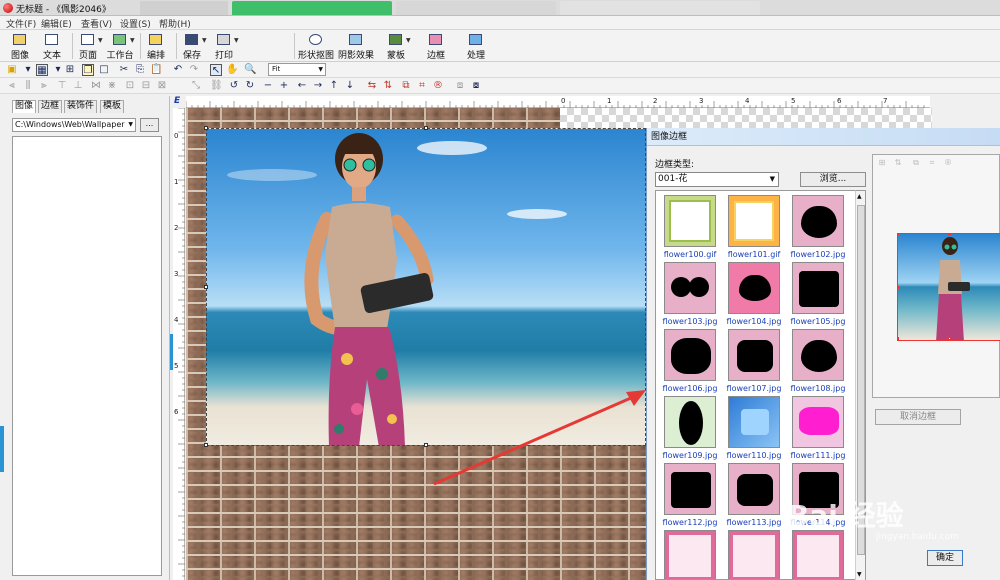  What do you see at coordinates (70, 70) in the screenshot?
I see `image-frame-icon: ⊞` at bounding box center [70, 70].